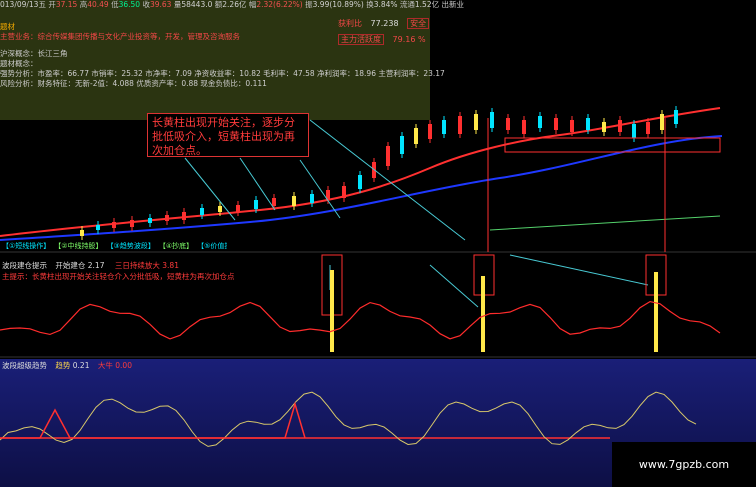  I want to click on oscillator-red-line, so click(360, 320).